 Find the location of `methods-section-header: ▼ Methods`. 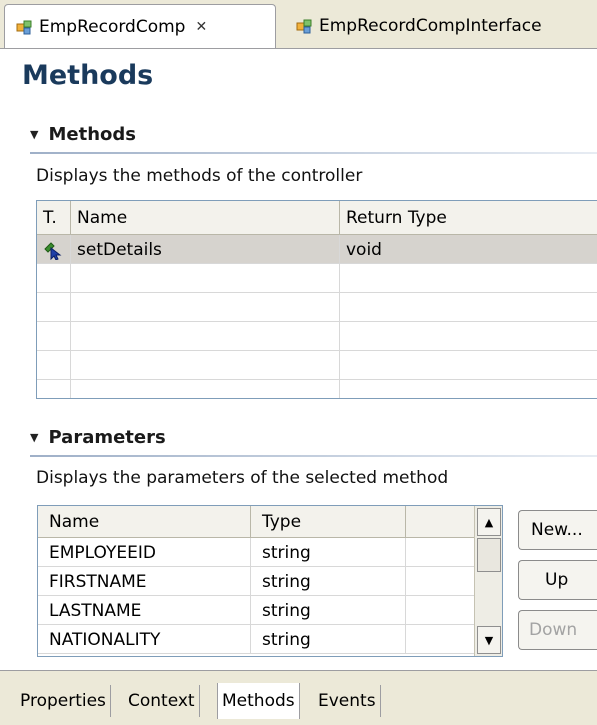

methods-section-header: ▼ Methods is located at coordinates (83, 134).